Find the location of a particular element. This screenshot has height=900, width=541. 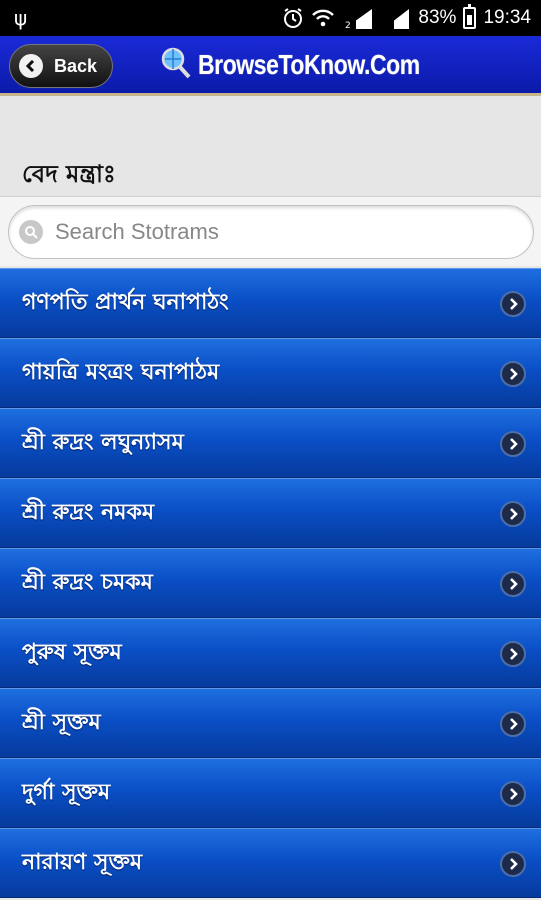

back-button: Back is located at coordinates (61, 66).